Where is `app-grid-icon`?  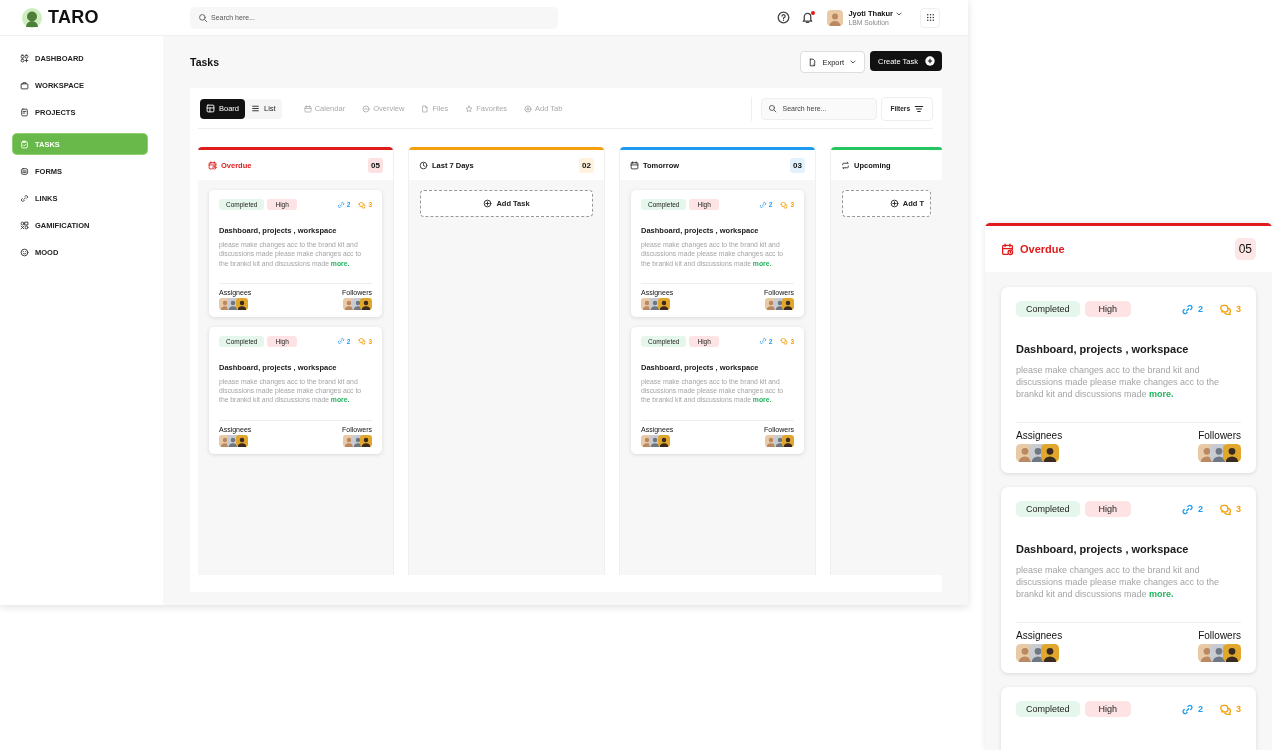
app-grid-icon is located at coordinates (930, 17).